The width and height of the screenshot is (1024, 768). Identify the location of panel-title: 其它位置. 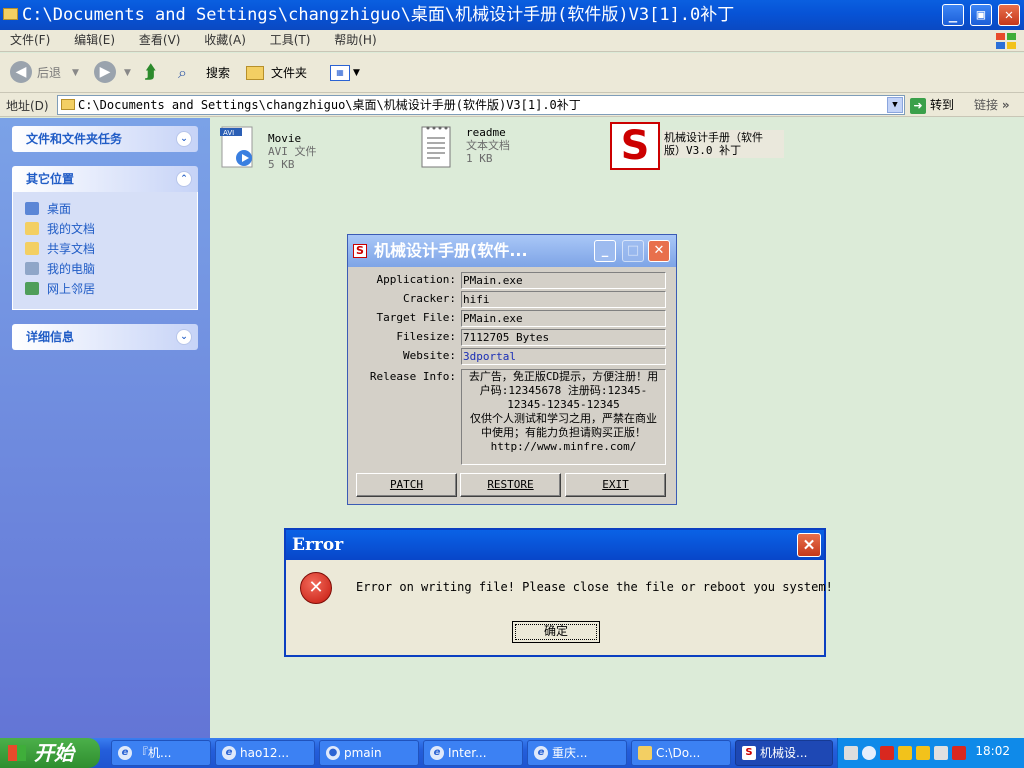
(50, 179).